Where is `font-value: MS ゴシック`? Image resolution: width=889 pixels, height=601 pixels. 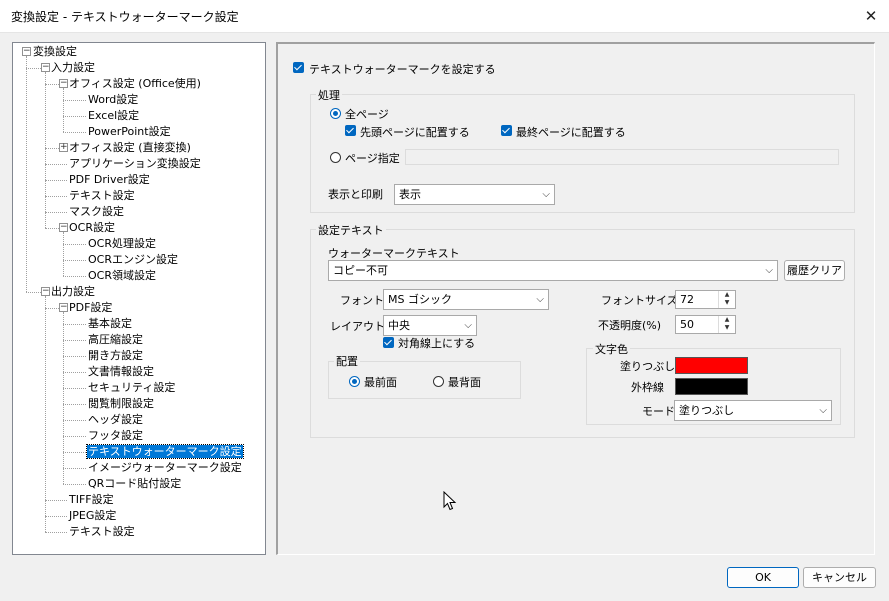
font-value: MS ゴシック is located at coordinates (420, 299).